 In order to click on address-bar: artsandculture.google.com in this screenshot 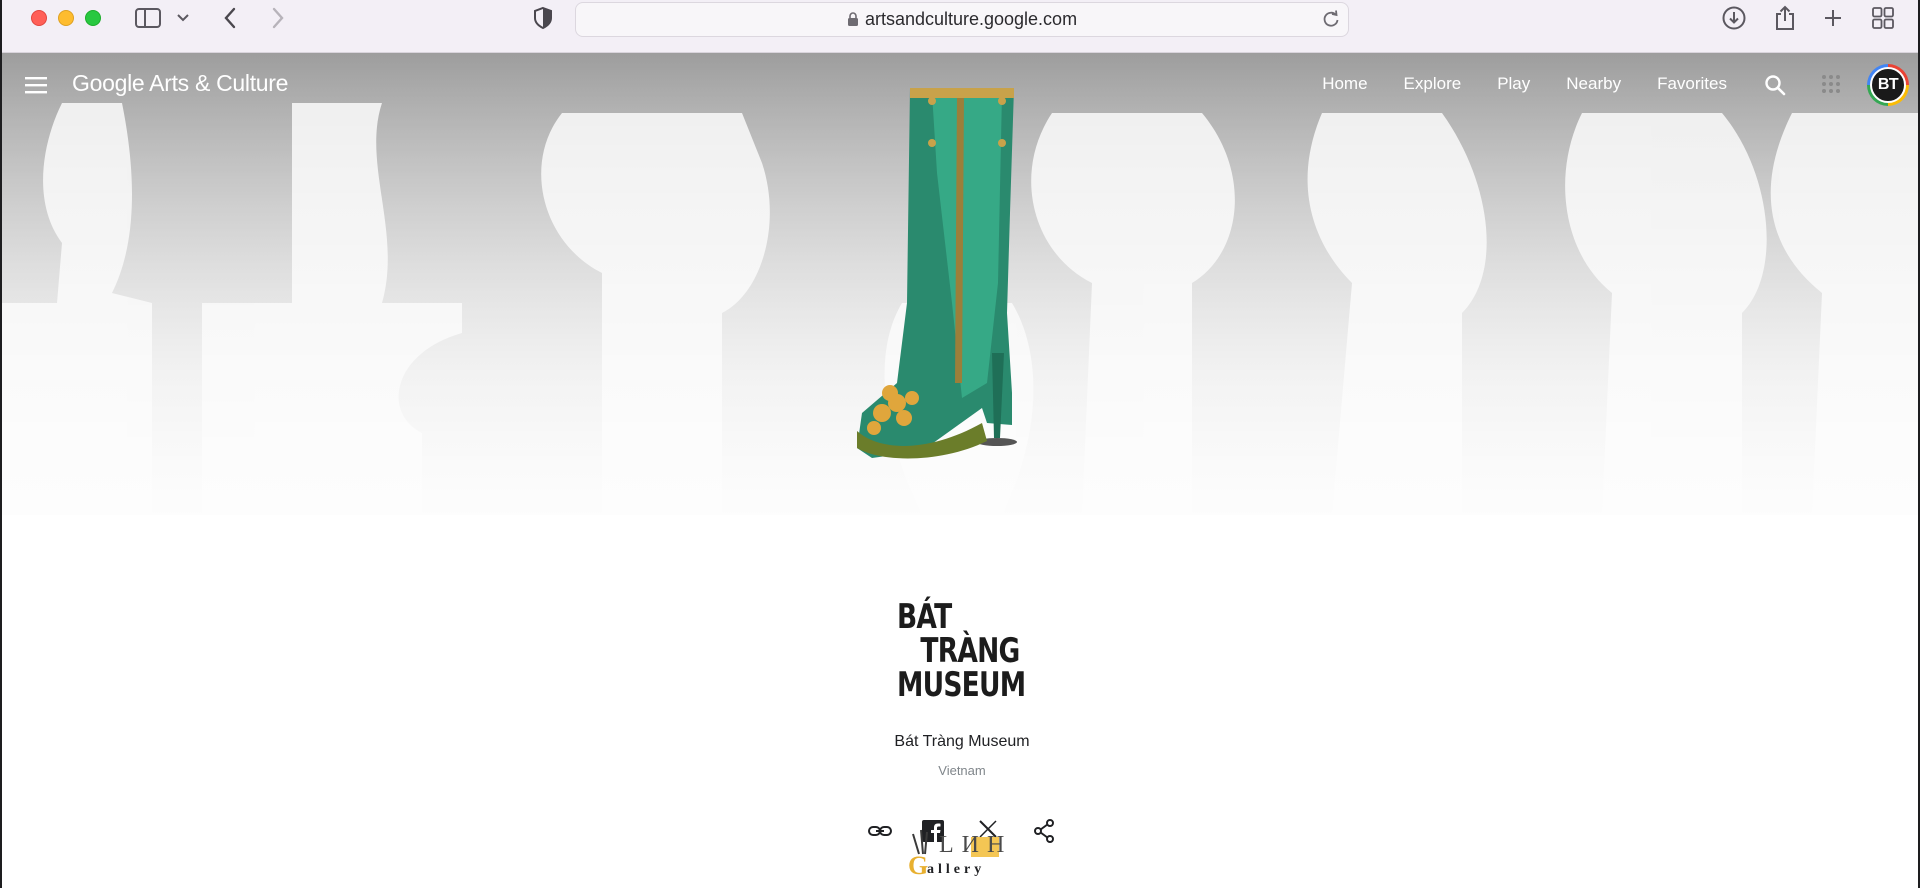, I will do `click(962, 19)`.